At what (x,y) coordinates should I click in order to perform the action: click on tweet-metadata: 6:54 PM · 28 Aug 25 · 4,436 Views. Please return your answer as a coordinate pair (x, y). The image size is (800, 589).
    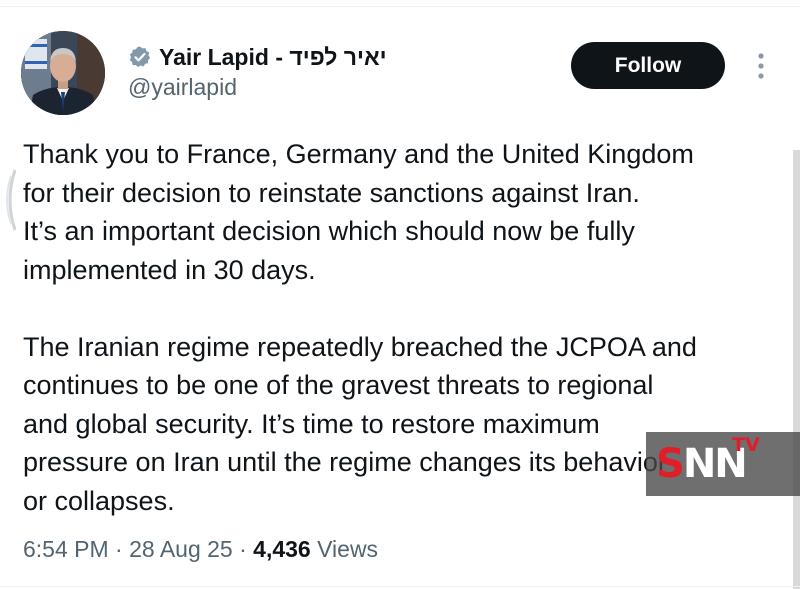
    Looking at the image, I should click on (200, 549).